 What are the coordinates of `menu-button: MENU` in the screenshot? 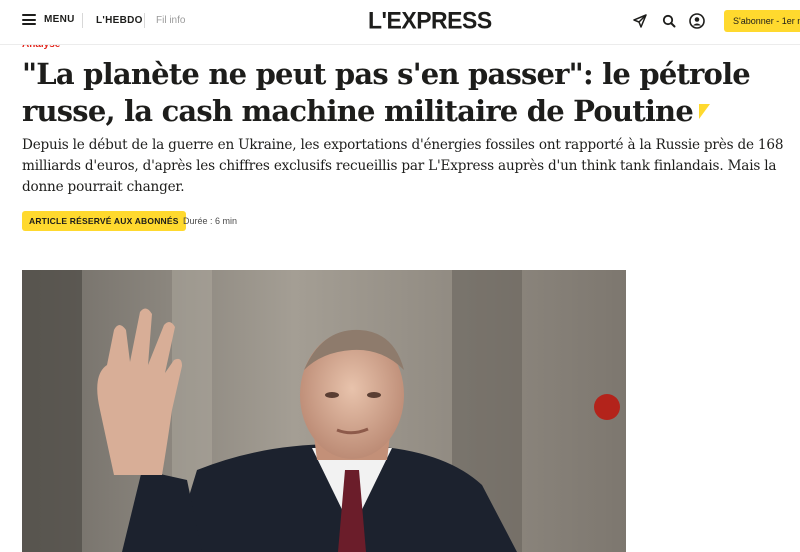 It's located at (48, 19).